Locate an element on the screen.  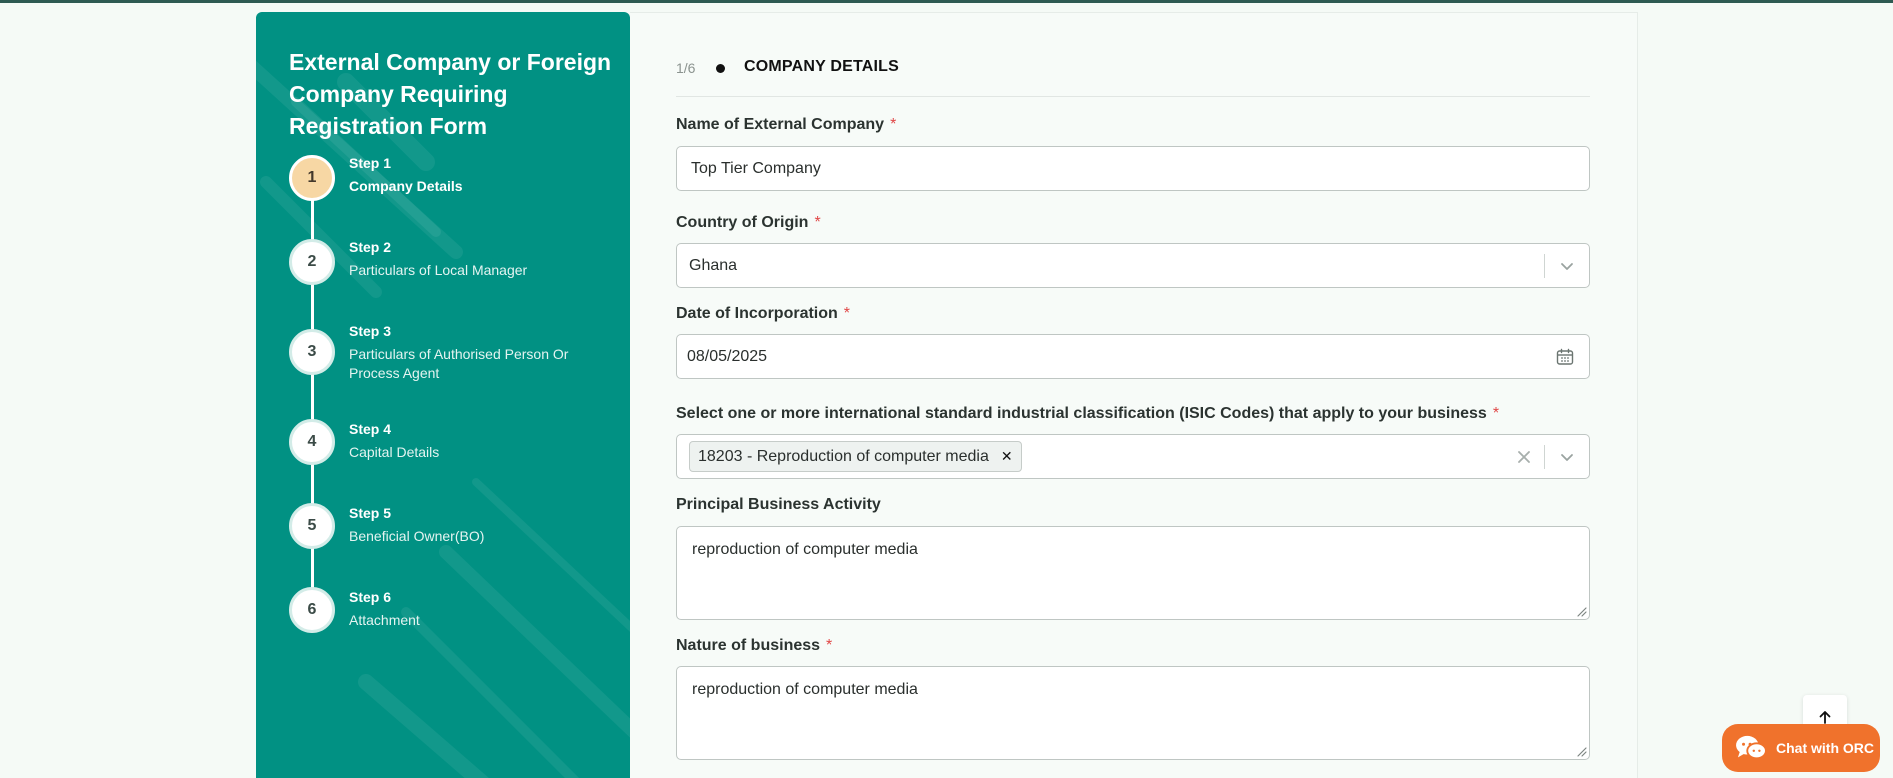
remove-chip-icon: ✕ is located at coordinates (1007, 456).